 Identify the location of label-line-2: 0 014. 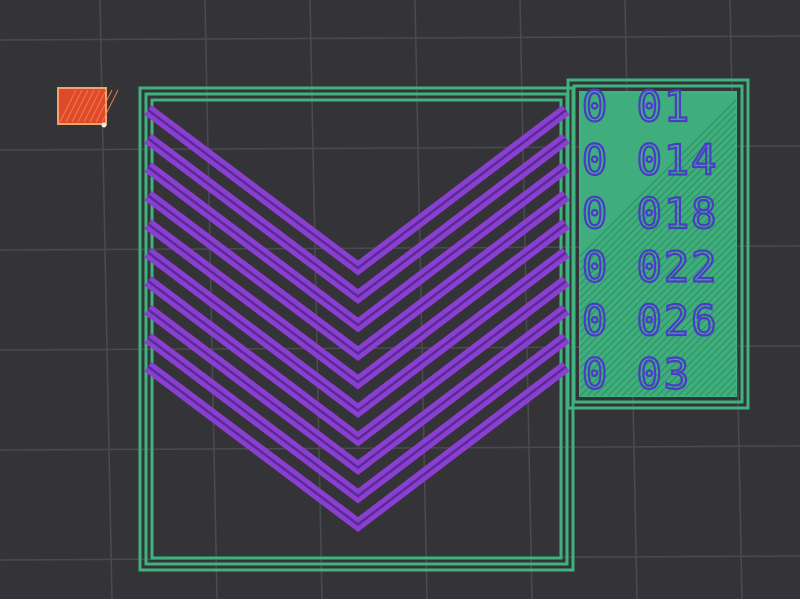
(650, 160).